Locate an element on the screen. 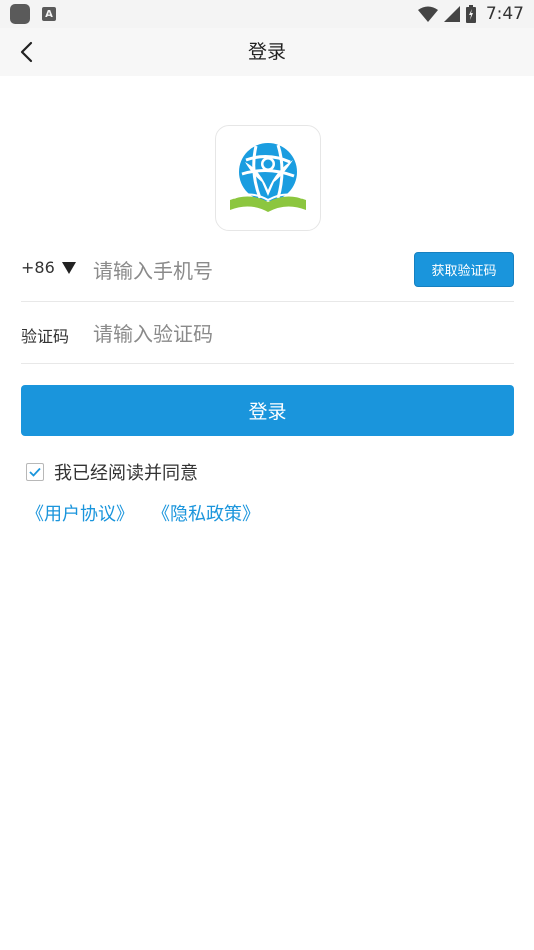 The height and width of the screenshot is (950, 534). agreement-text: 我已经阅读并同意 is located at coordinates (126, 473).